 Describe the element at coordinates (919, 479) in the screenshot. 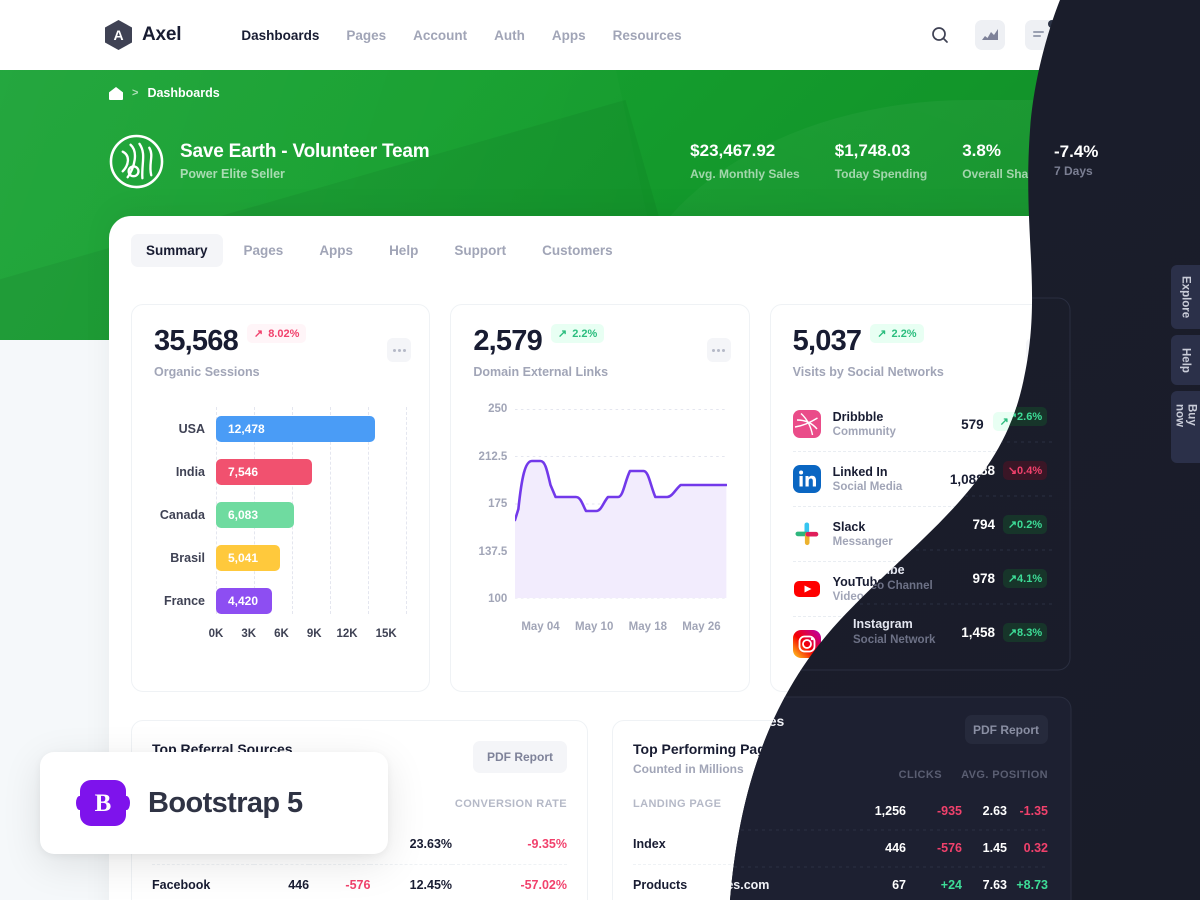

I see `list-item: Linked In Social Media 1,088 ↘ 0.4%` at that location.